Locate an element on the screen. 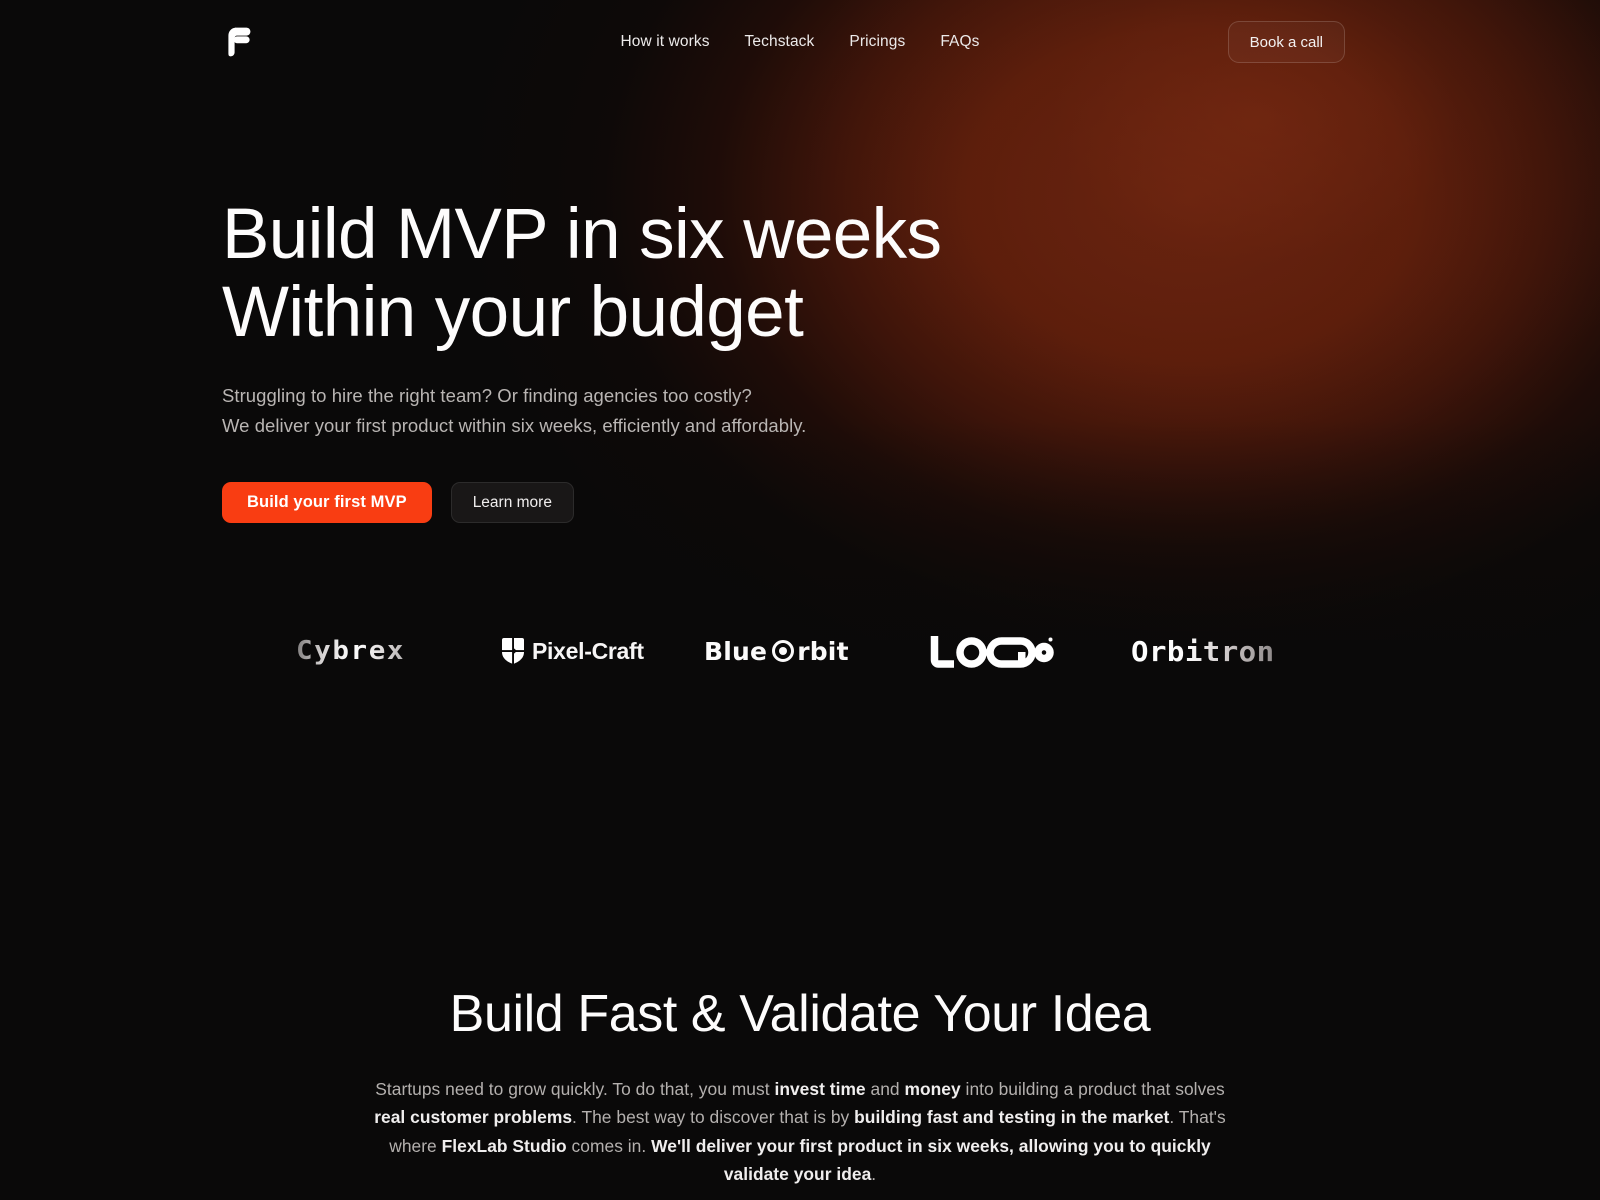 Image resolution: width=1600 pixels, height=1200 pixels. client-logo-cybrex: Cybrex is located at coordinates (350, 651).